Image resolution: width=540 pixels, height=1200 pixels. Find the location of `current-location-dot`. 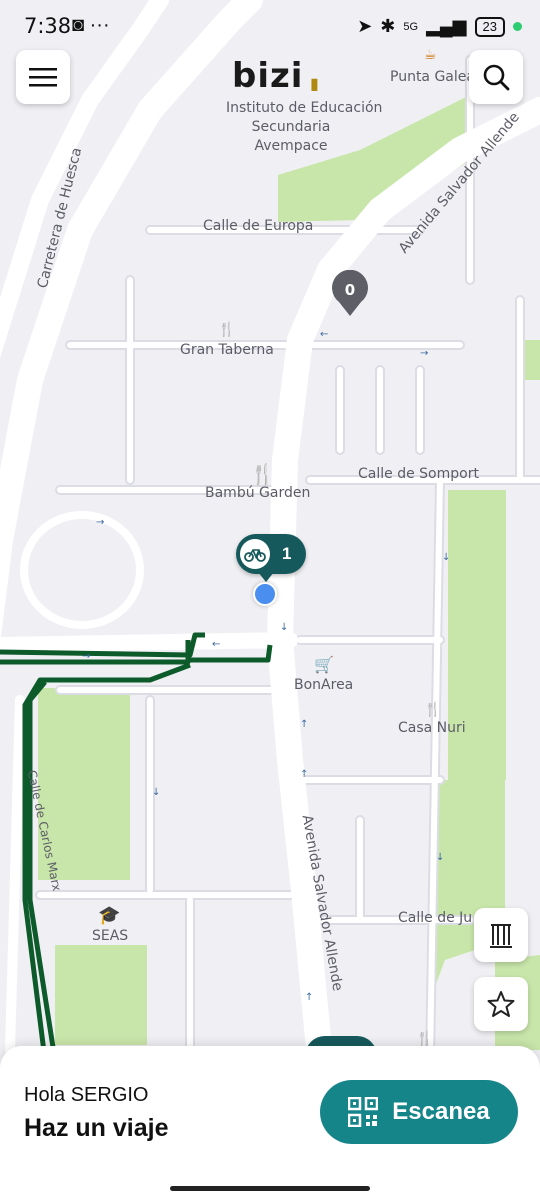

current-location-dot is located at coordinates (265, 594).